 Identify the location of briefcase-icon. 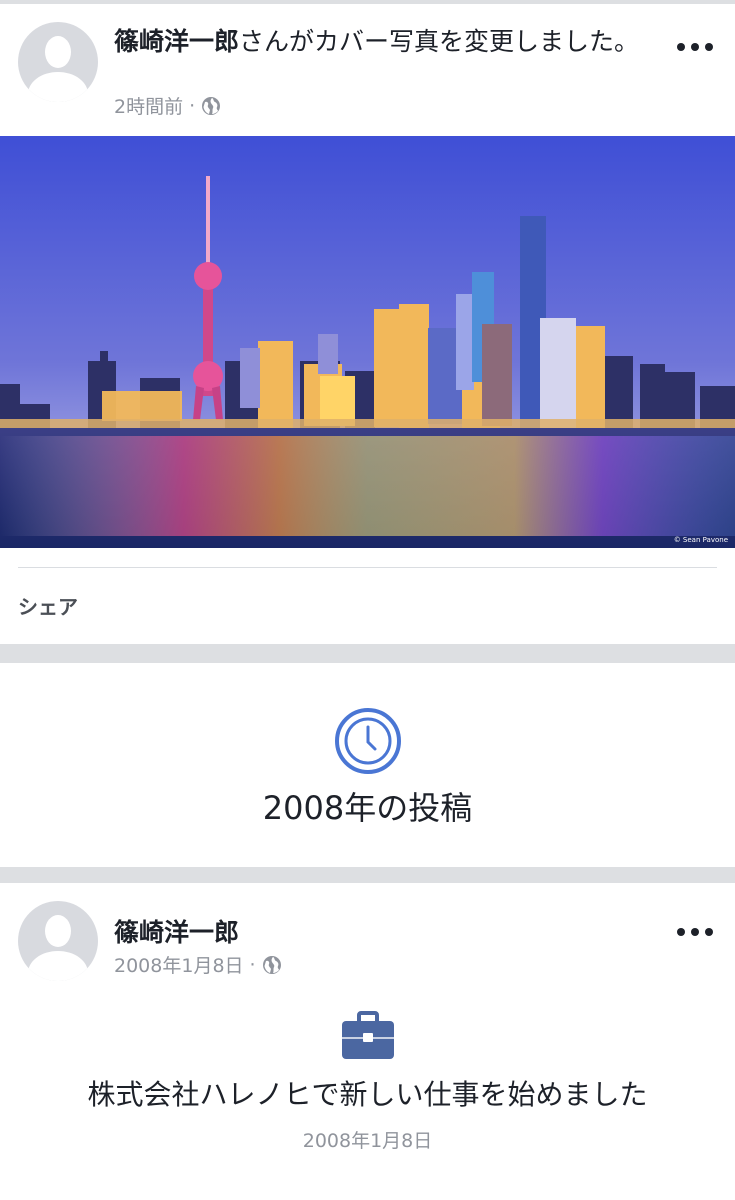
(368, 1035).